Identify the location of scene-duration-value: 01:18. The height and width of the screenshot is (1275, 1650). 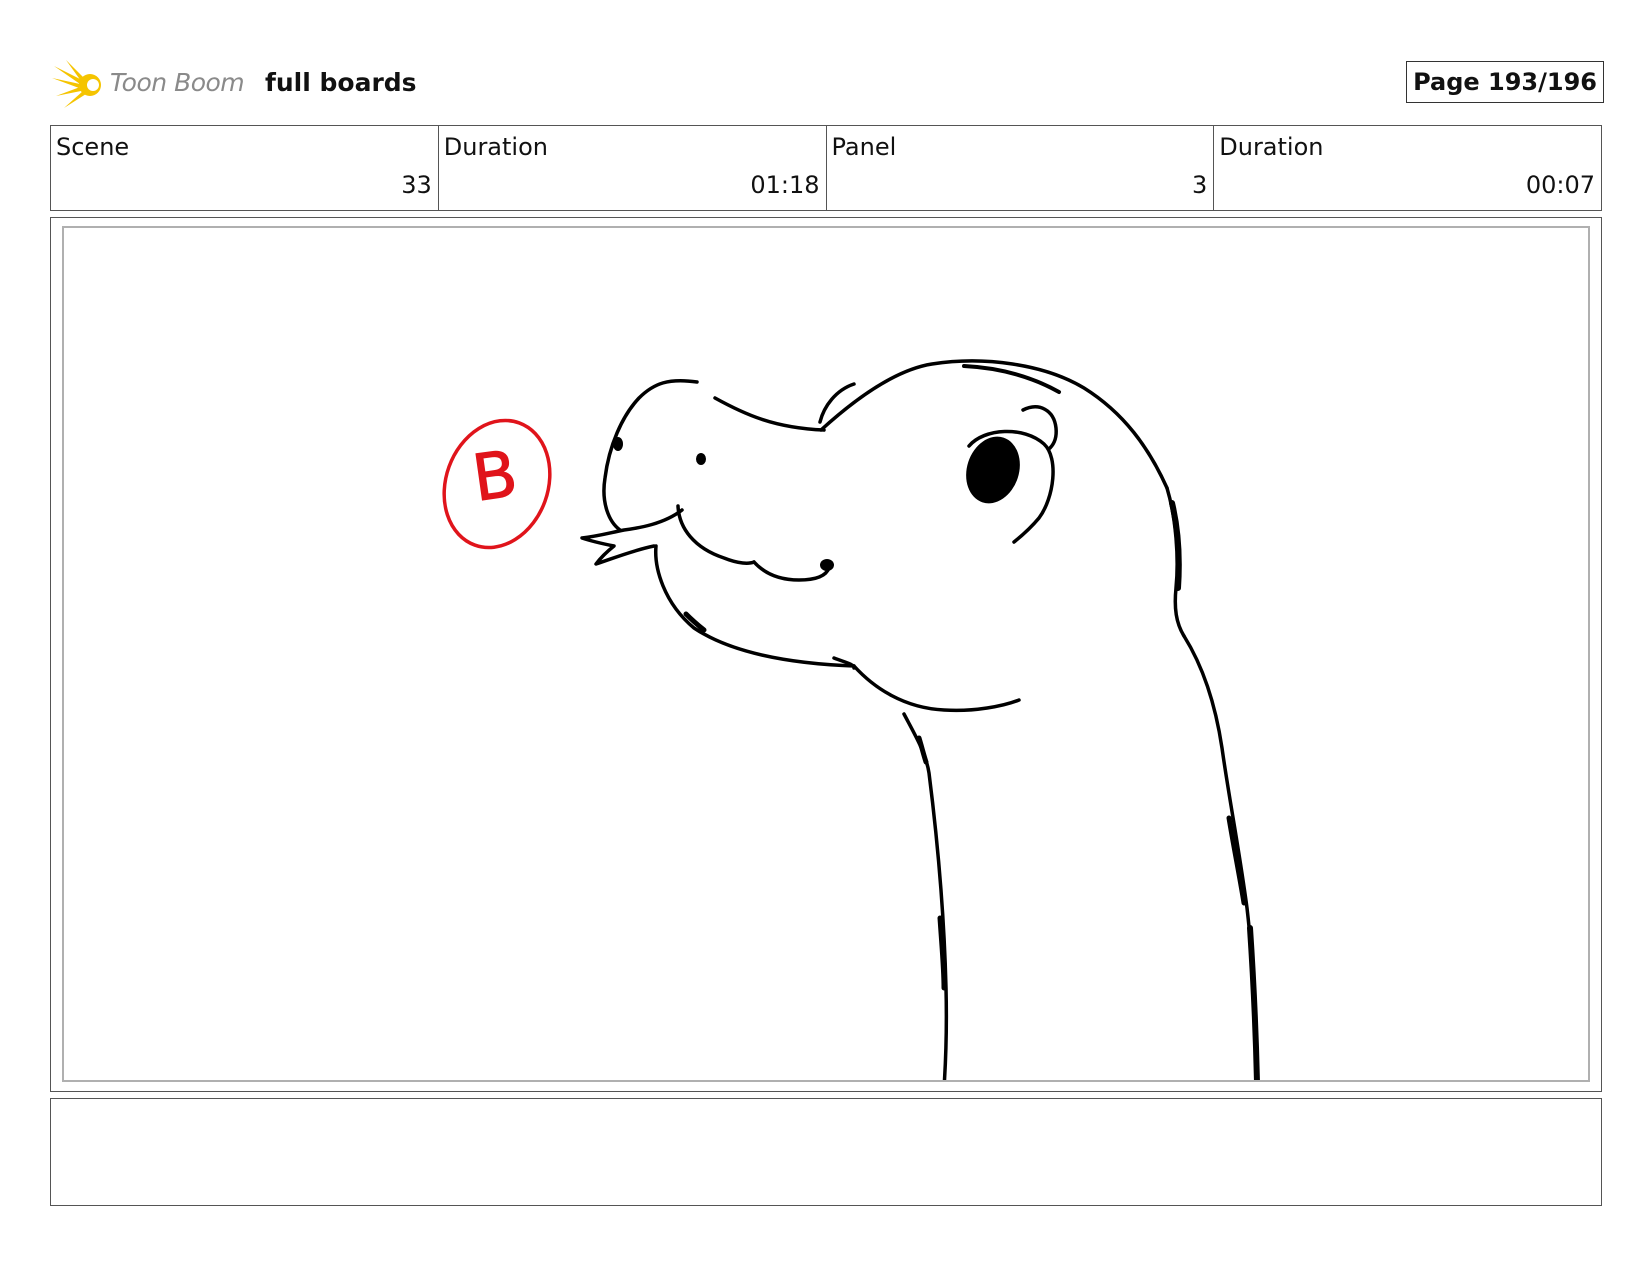
(785, 185).